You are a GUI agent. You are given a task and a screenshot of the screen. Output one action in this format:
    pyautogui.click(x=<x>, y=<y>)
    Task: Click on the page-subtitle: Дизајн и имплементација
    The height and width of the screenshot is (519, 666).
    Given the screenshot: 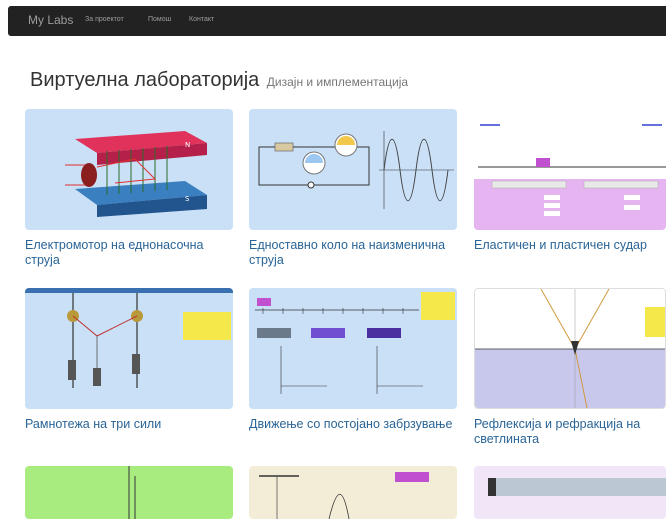 What is the action you would take?
    pyautogui.click(x=337, y=82)
    